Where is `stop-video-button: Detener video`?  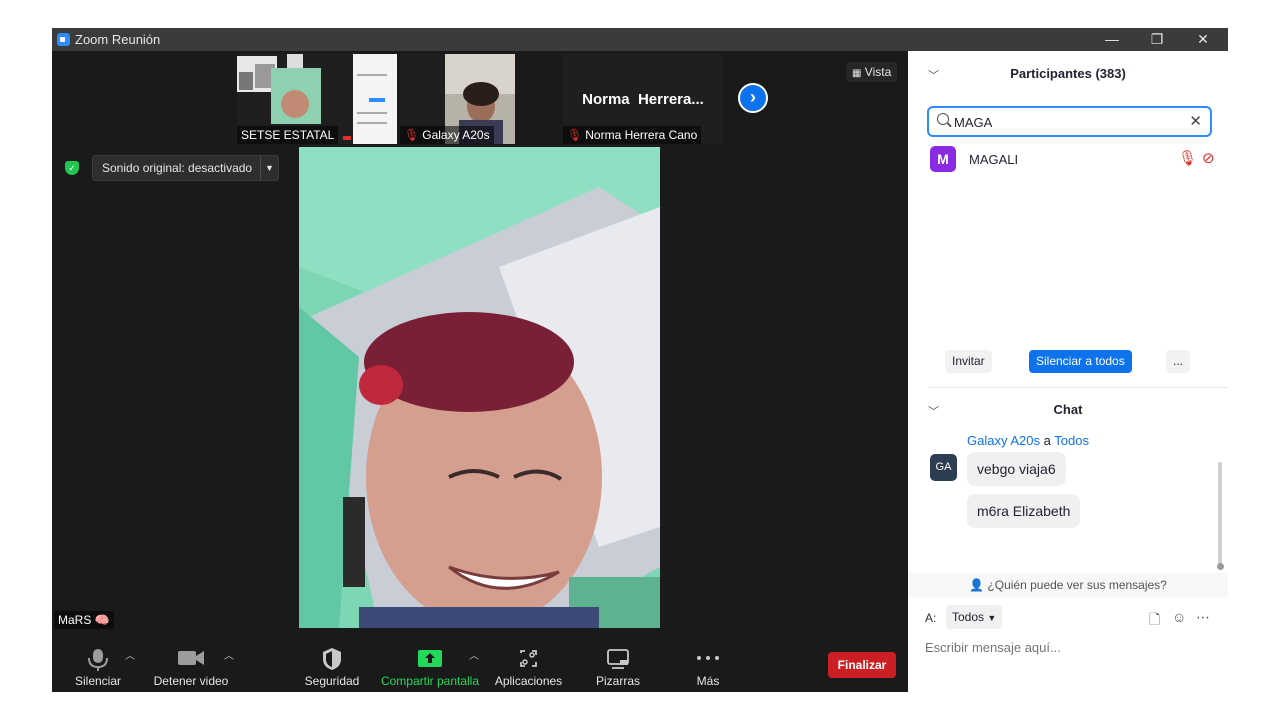 stop-video-button: Detener video is located at coordinates (191, 665).